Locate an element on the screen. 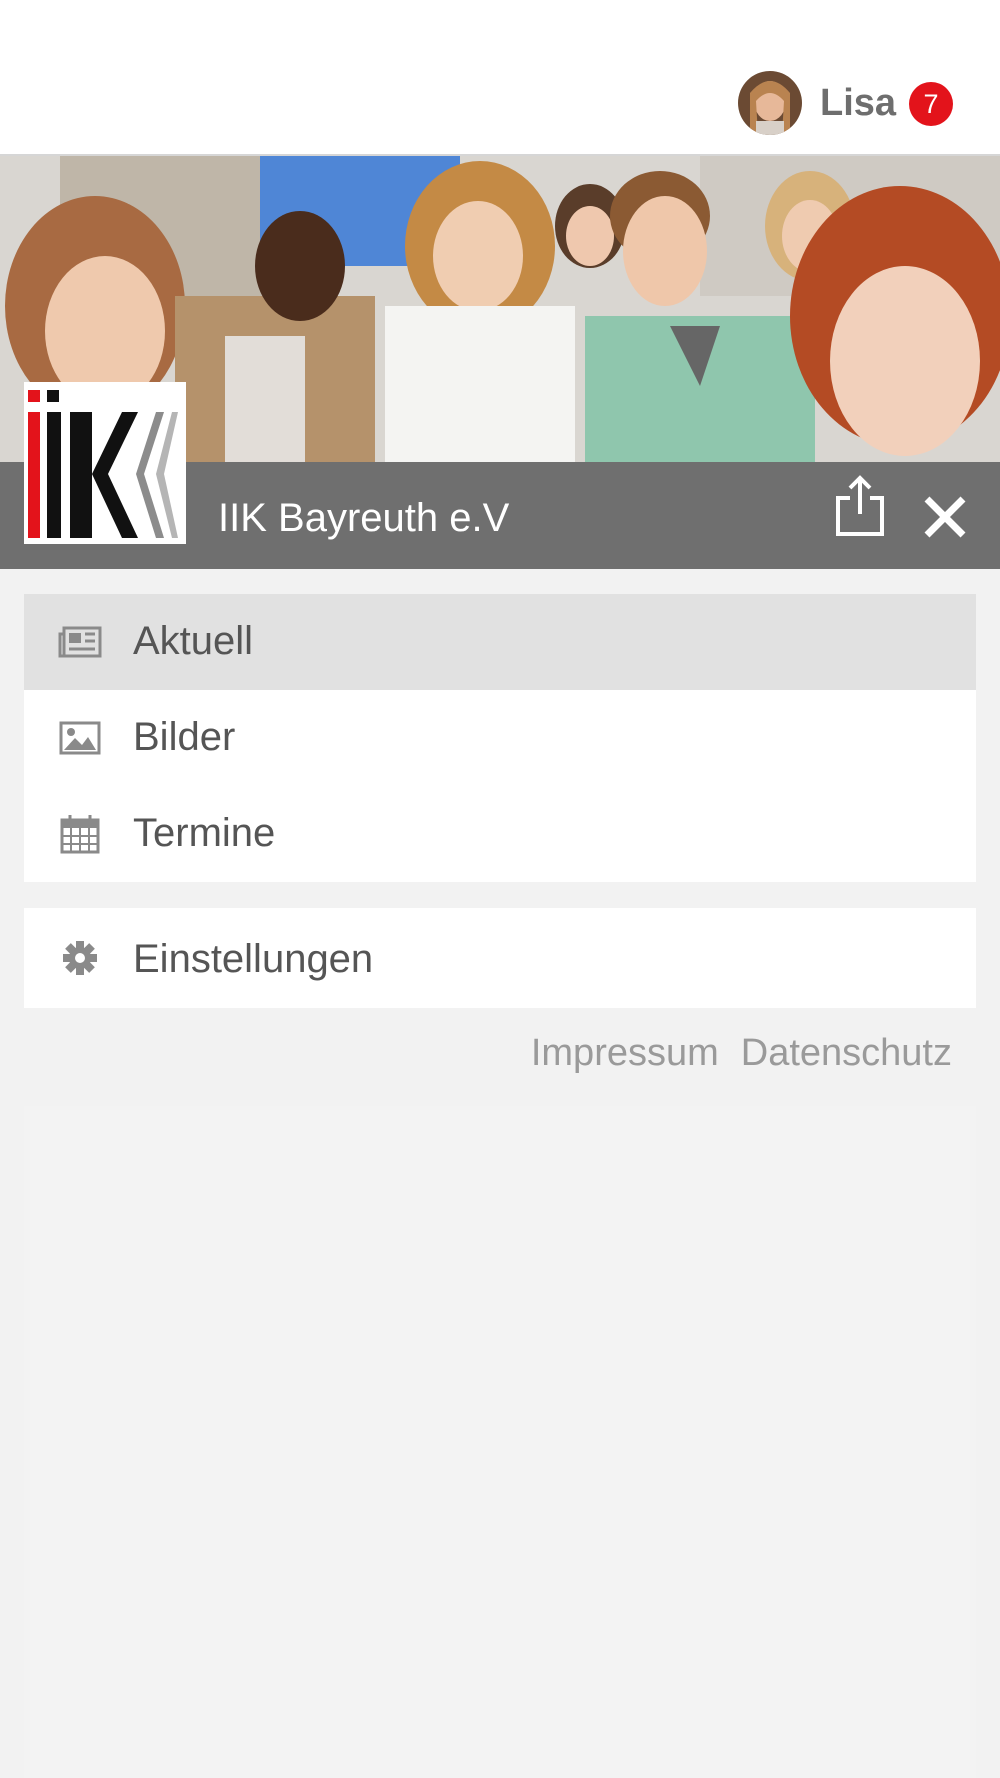 The height and width of the screenshot is (1778, 1000). menu-item-bilder: Bilder is located at coordinates (500, 738).